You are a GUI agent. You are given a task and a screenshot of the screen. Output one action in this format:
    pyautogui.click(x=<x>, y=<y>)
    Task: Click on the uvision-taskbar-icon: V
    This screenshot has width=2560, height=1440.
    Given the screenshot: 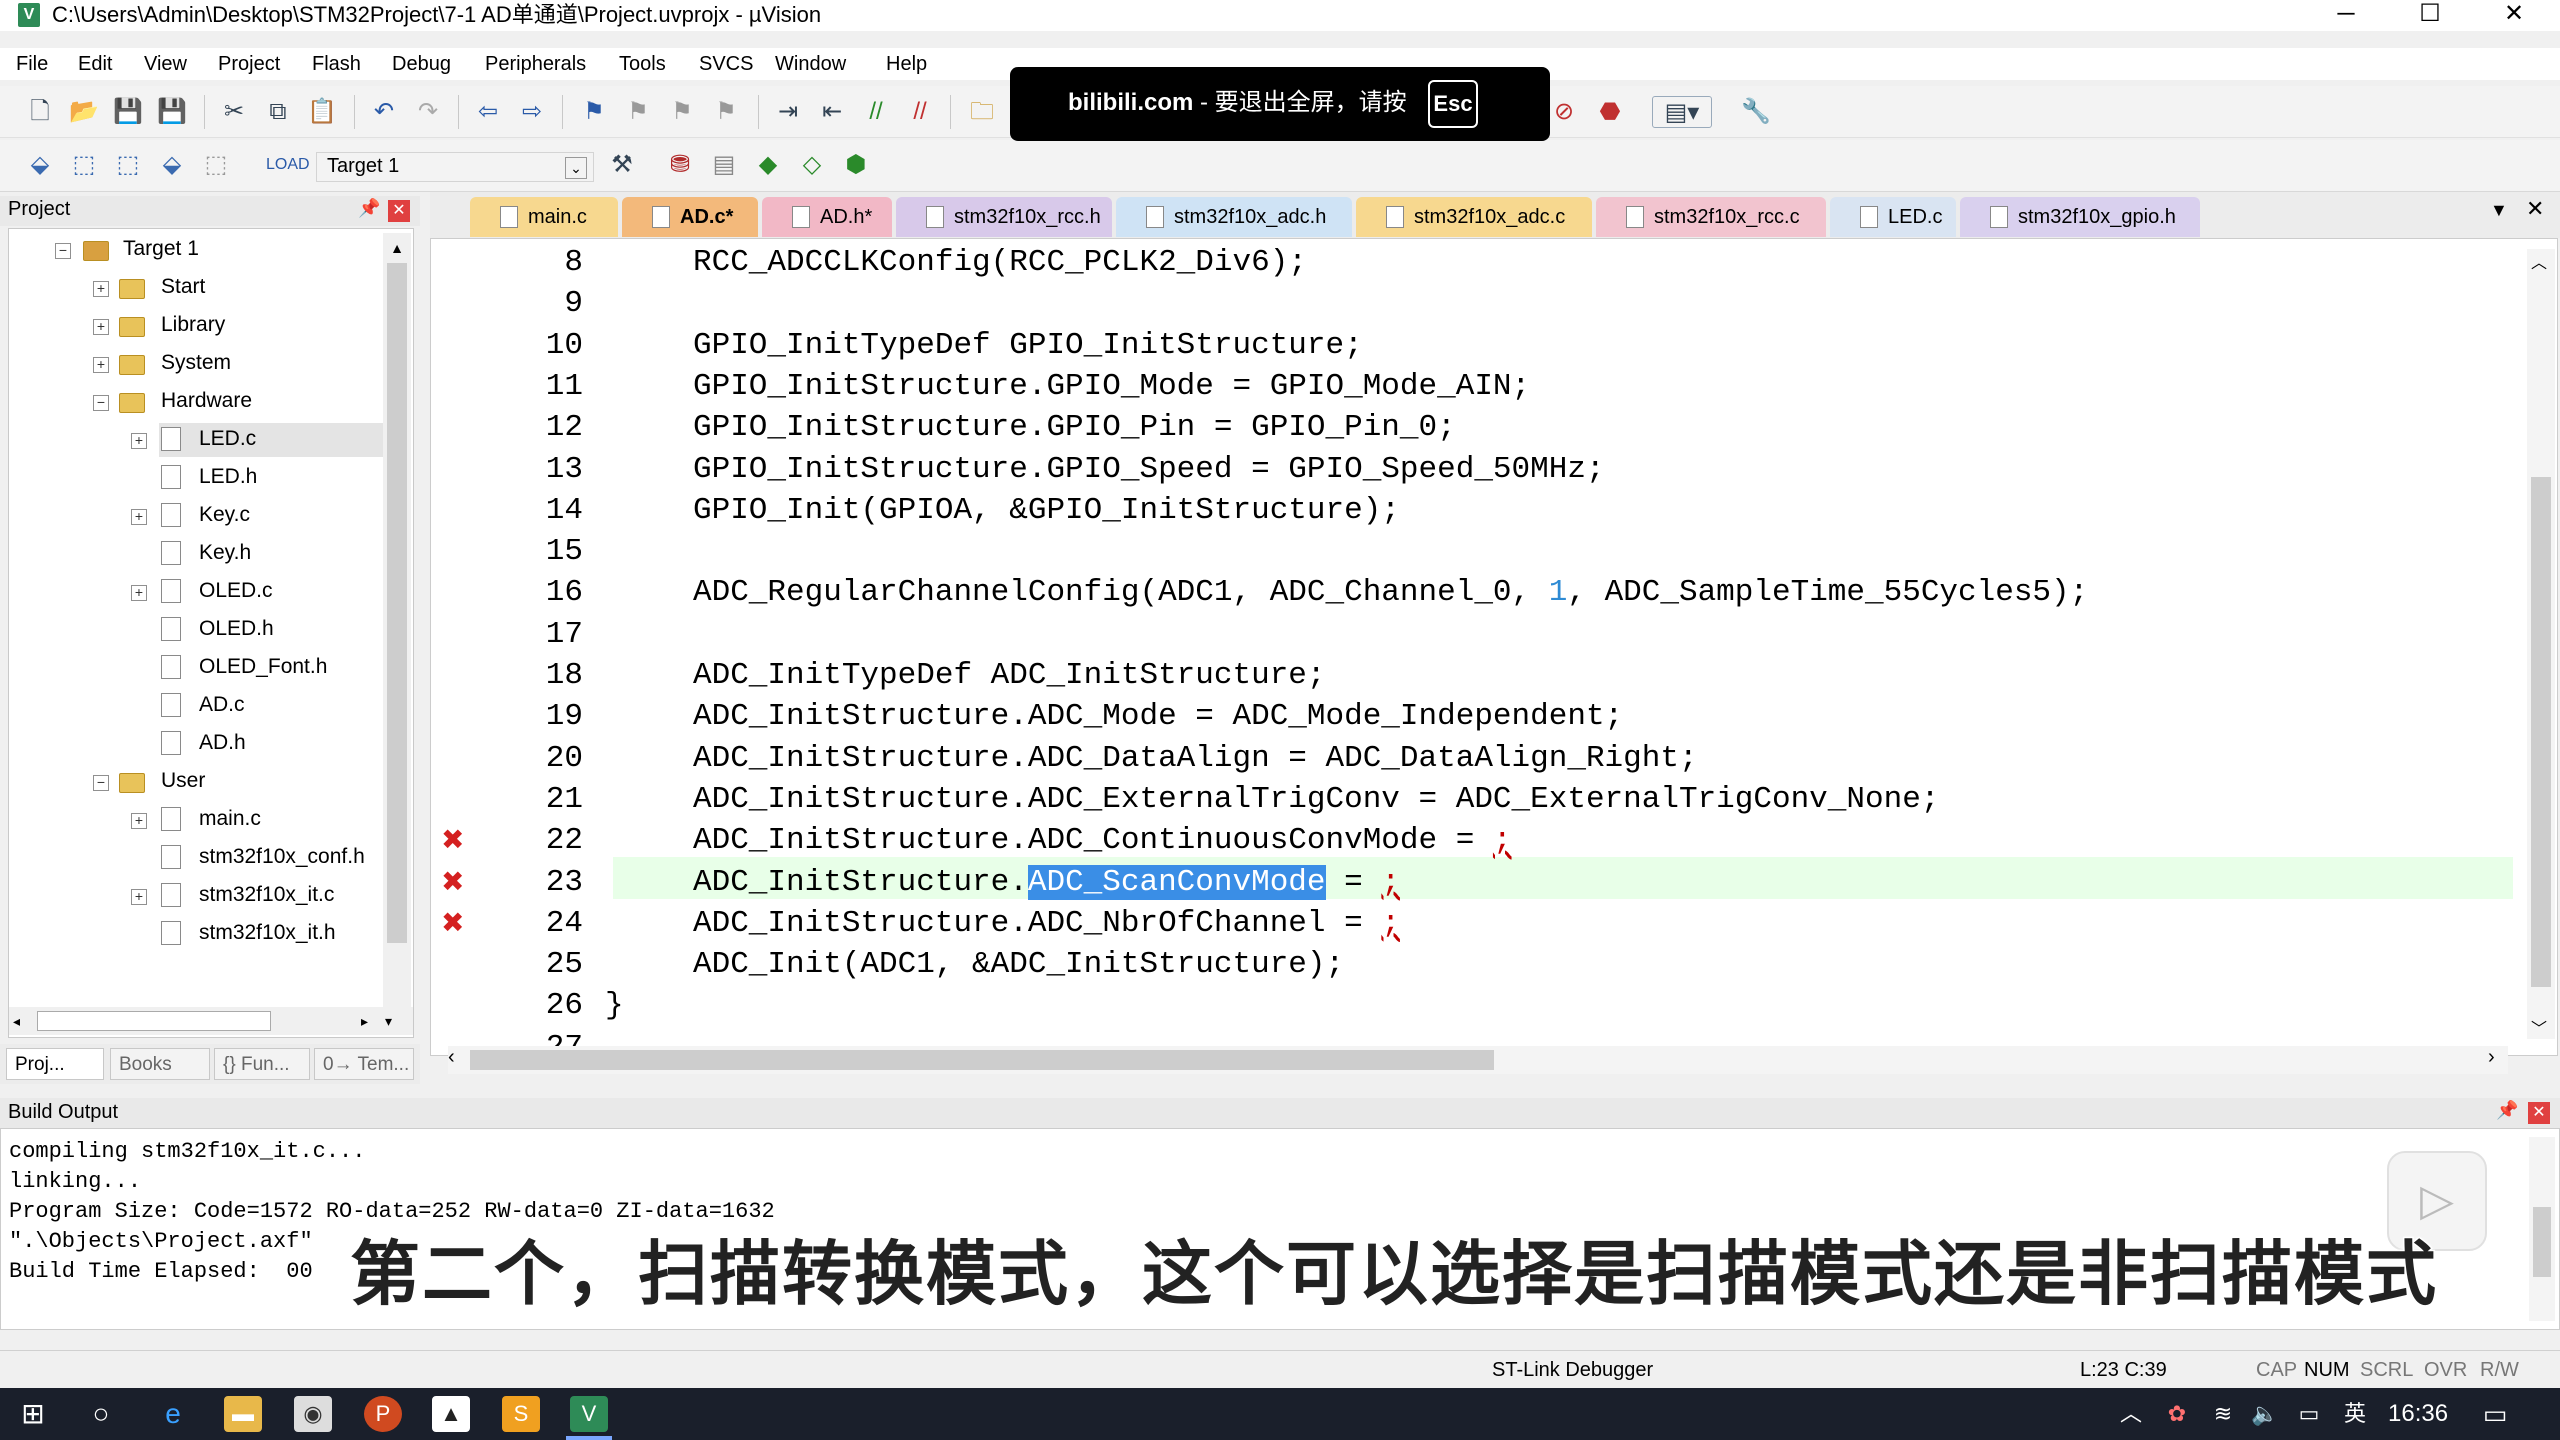 What is the action you would take?
    pyautogui.click(x=589, y=1414)
    